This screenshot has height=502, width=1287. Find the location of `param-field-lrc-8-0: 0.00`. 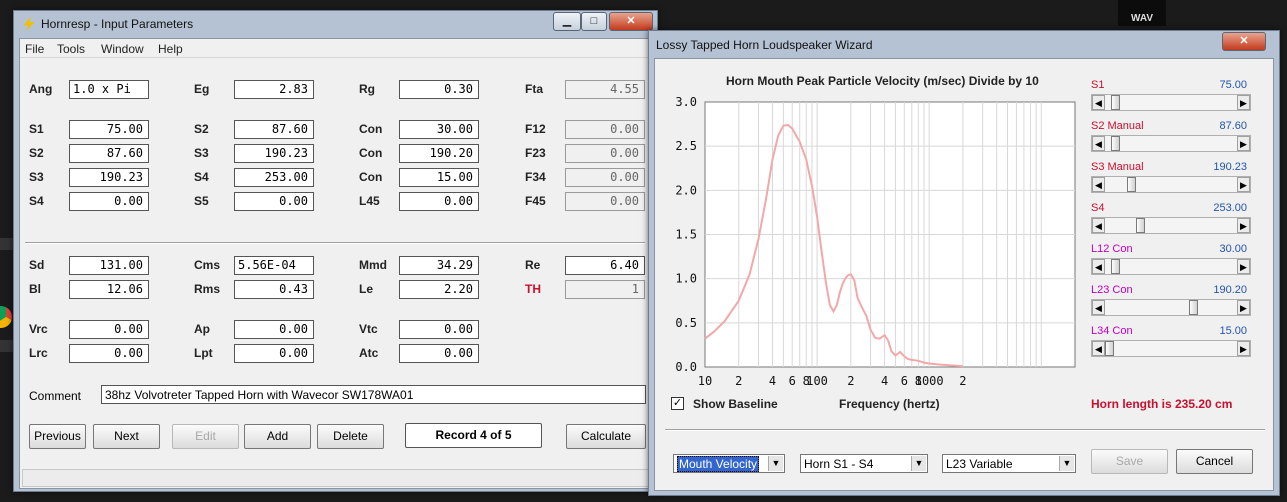

param-field-lrc-8-0: 0.00 is located at coordinates (109, 353).